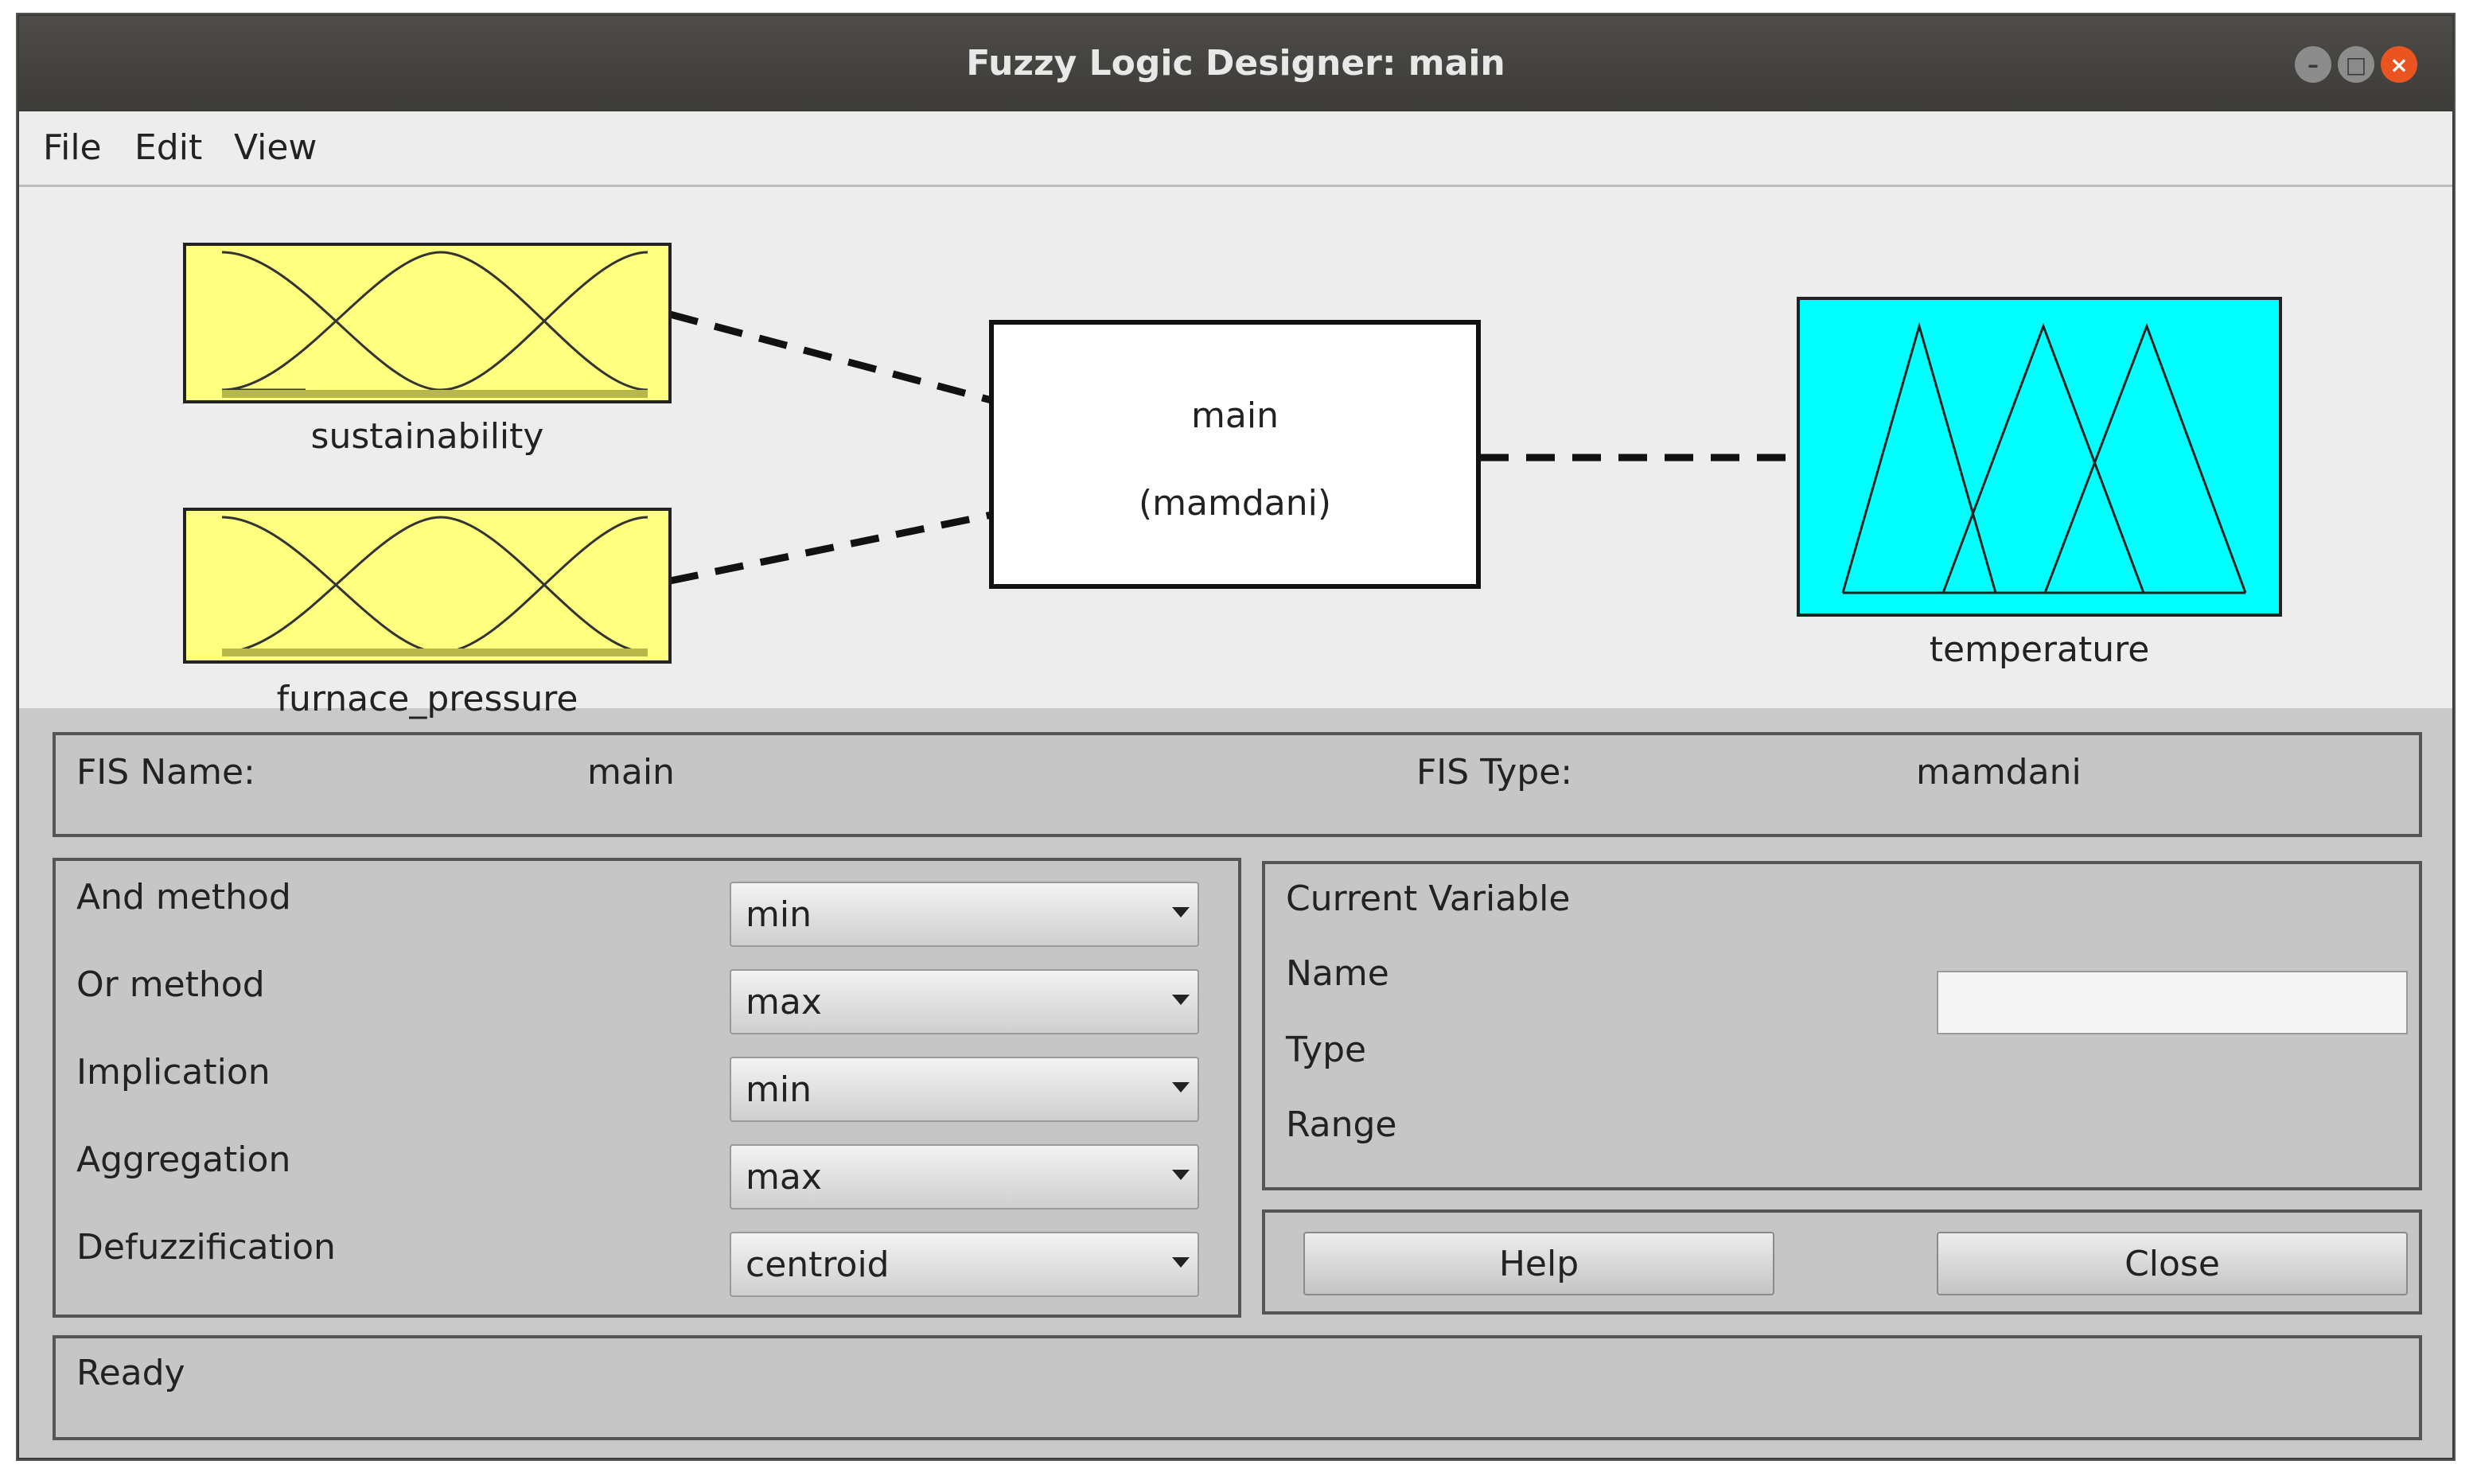  What do you see at coordinates (965, 1176) in the screenshot?
I see `aggregation-select: max` at bounding box center [965, 1176].